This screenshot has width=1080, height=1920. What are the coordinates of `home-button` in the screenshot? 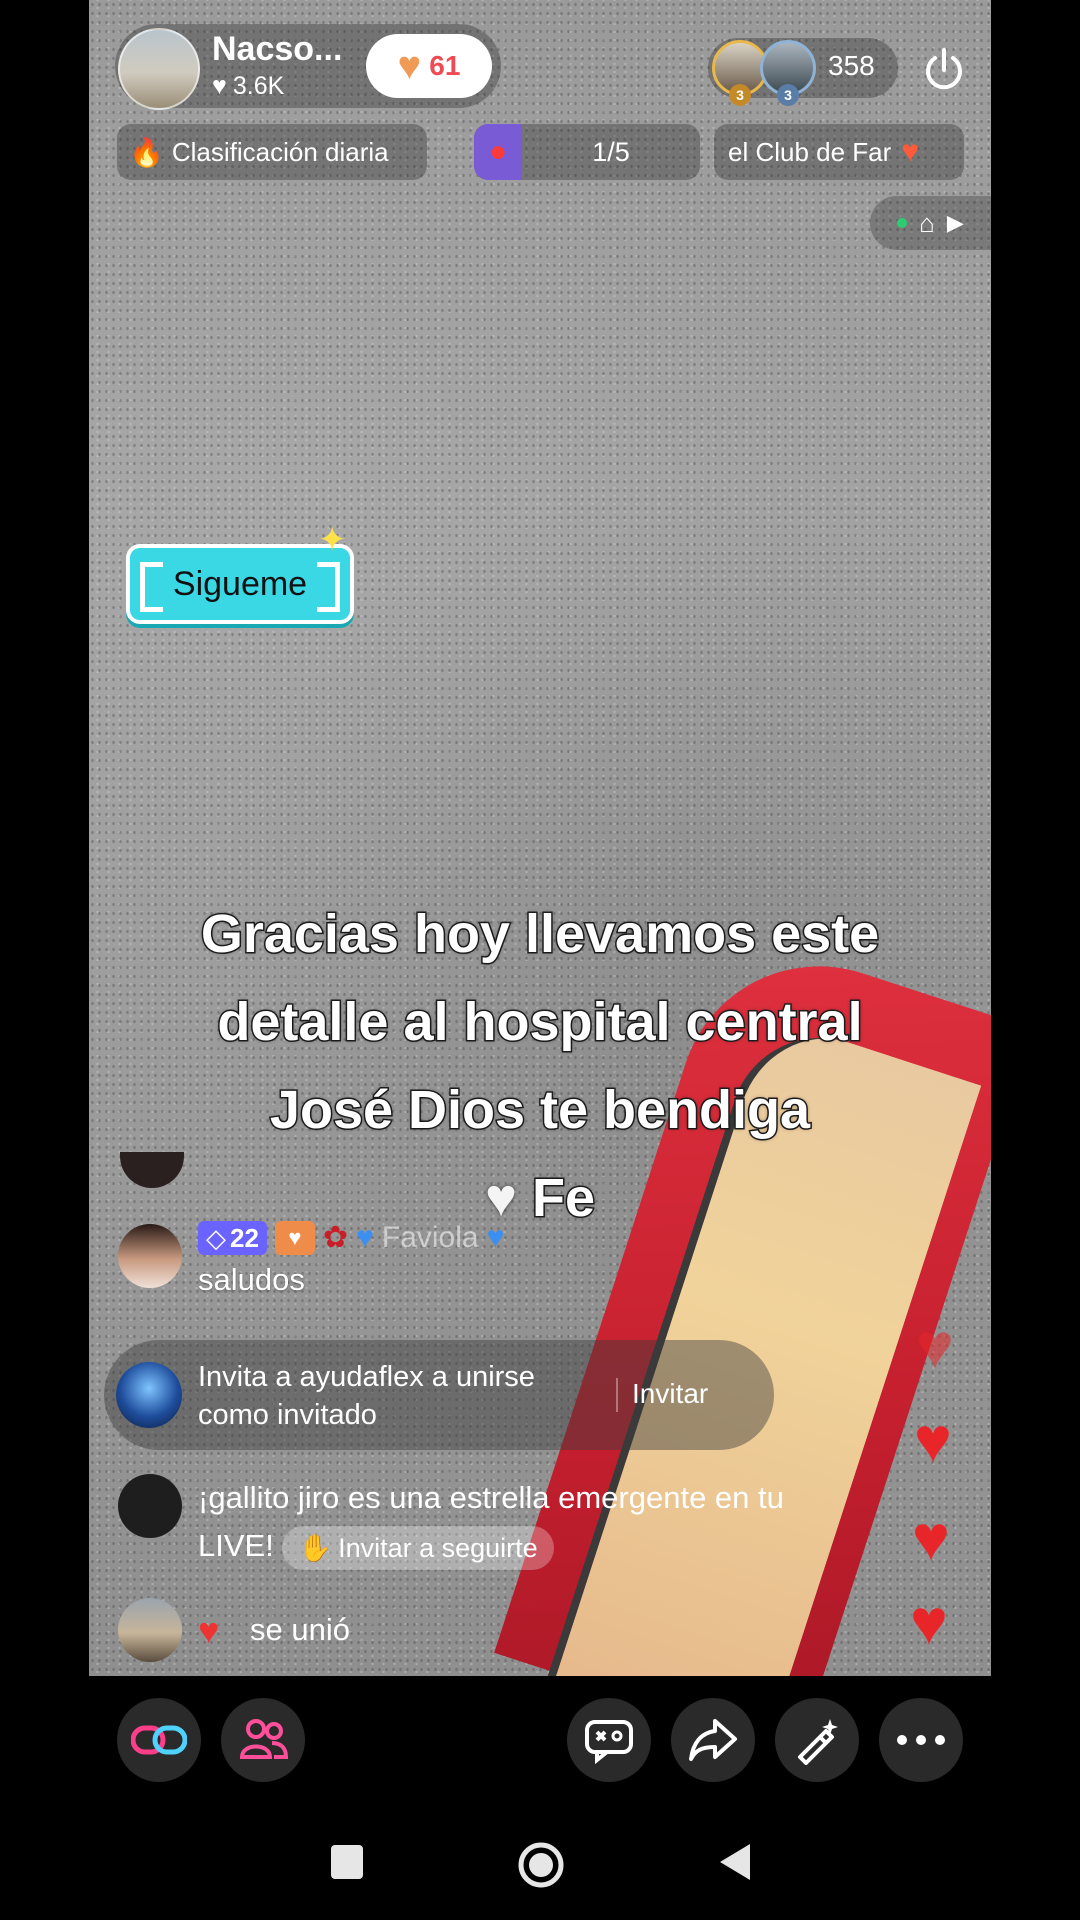 It's located at (541, 1865).